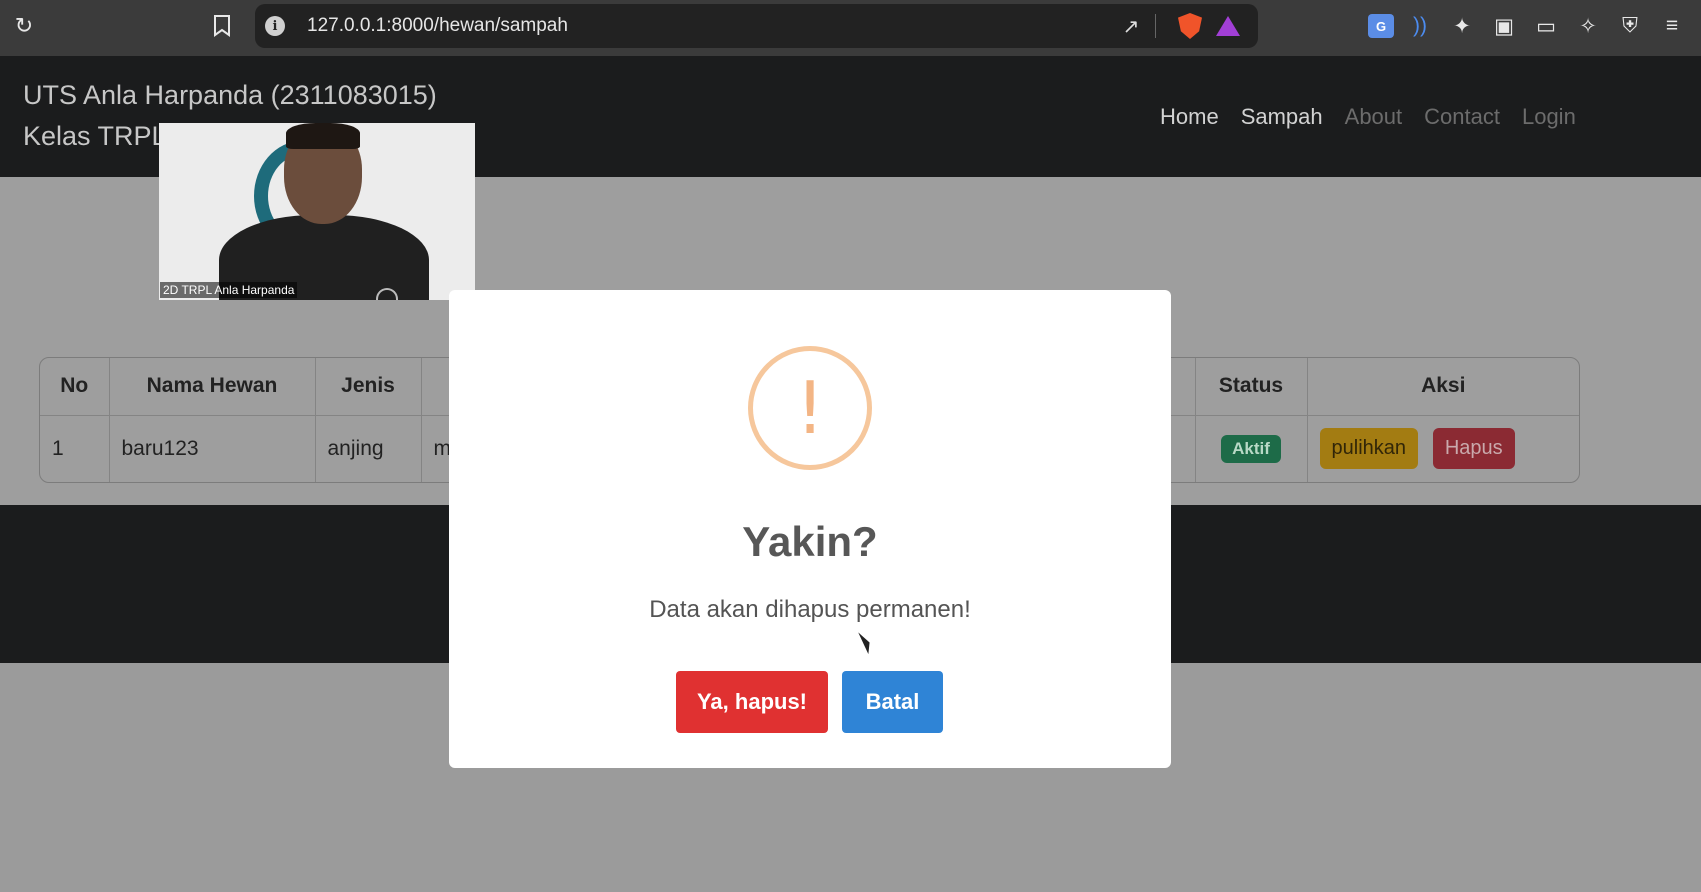 The height and width of the screenshot is (892, 1701). What do you see at coordinates (1549, 117) in the screenshot?
I see `nav-login: Login` at bounding box center [1549, 117].